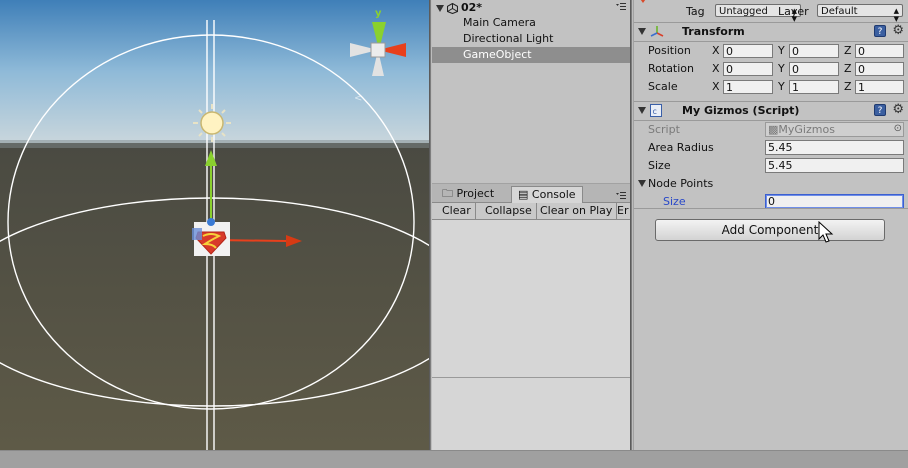 The width and height of the screenshot is (908, 468). What do you see at coordinates (771, 184) in the screenshot?
I see `node-points-row: Node Points` at bounding box center [771, 184].